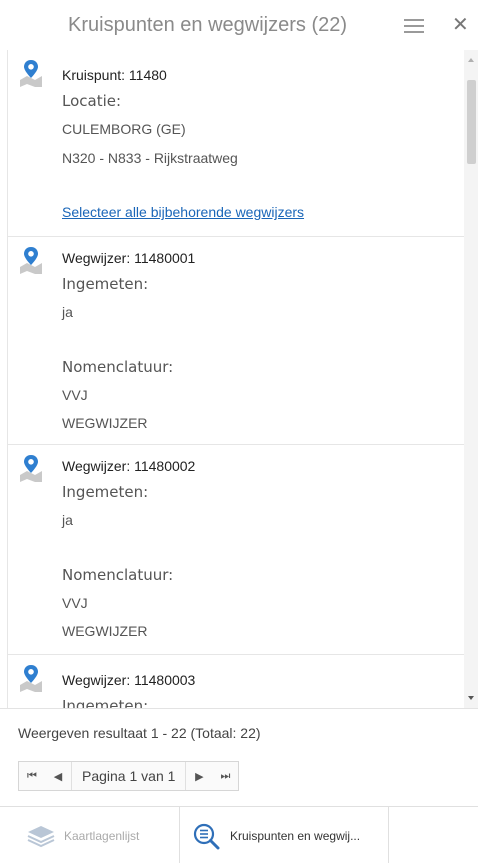  I want to click on item-title: Kruispunt: 11480, so click(114, 75).